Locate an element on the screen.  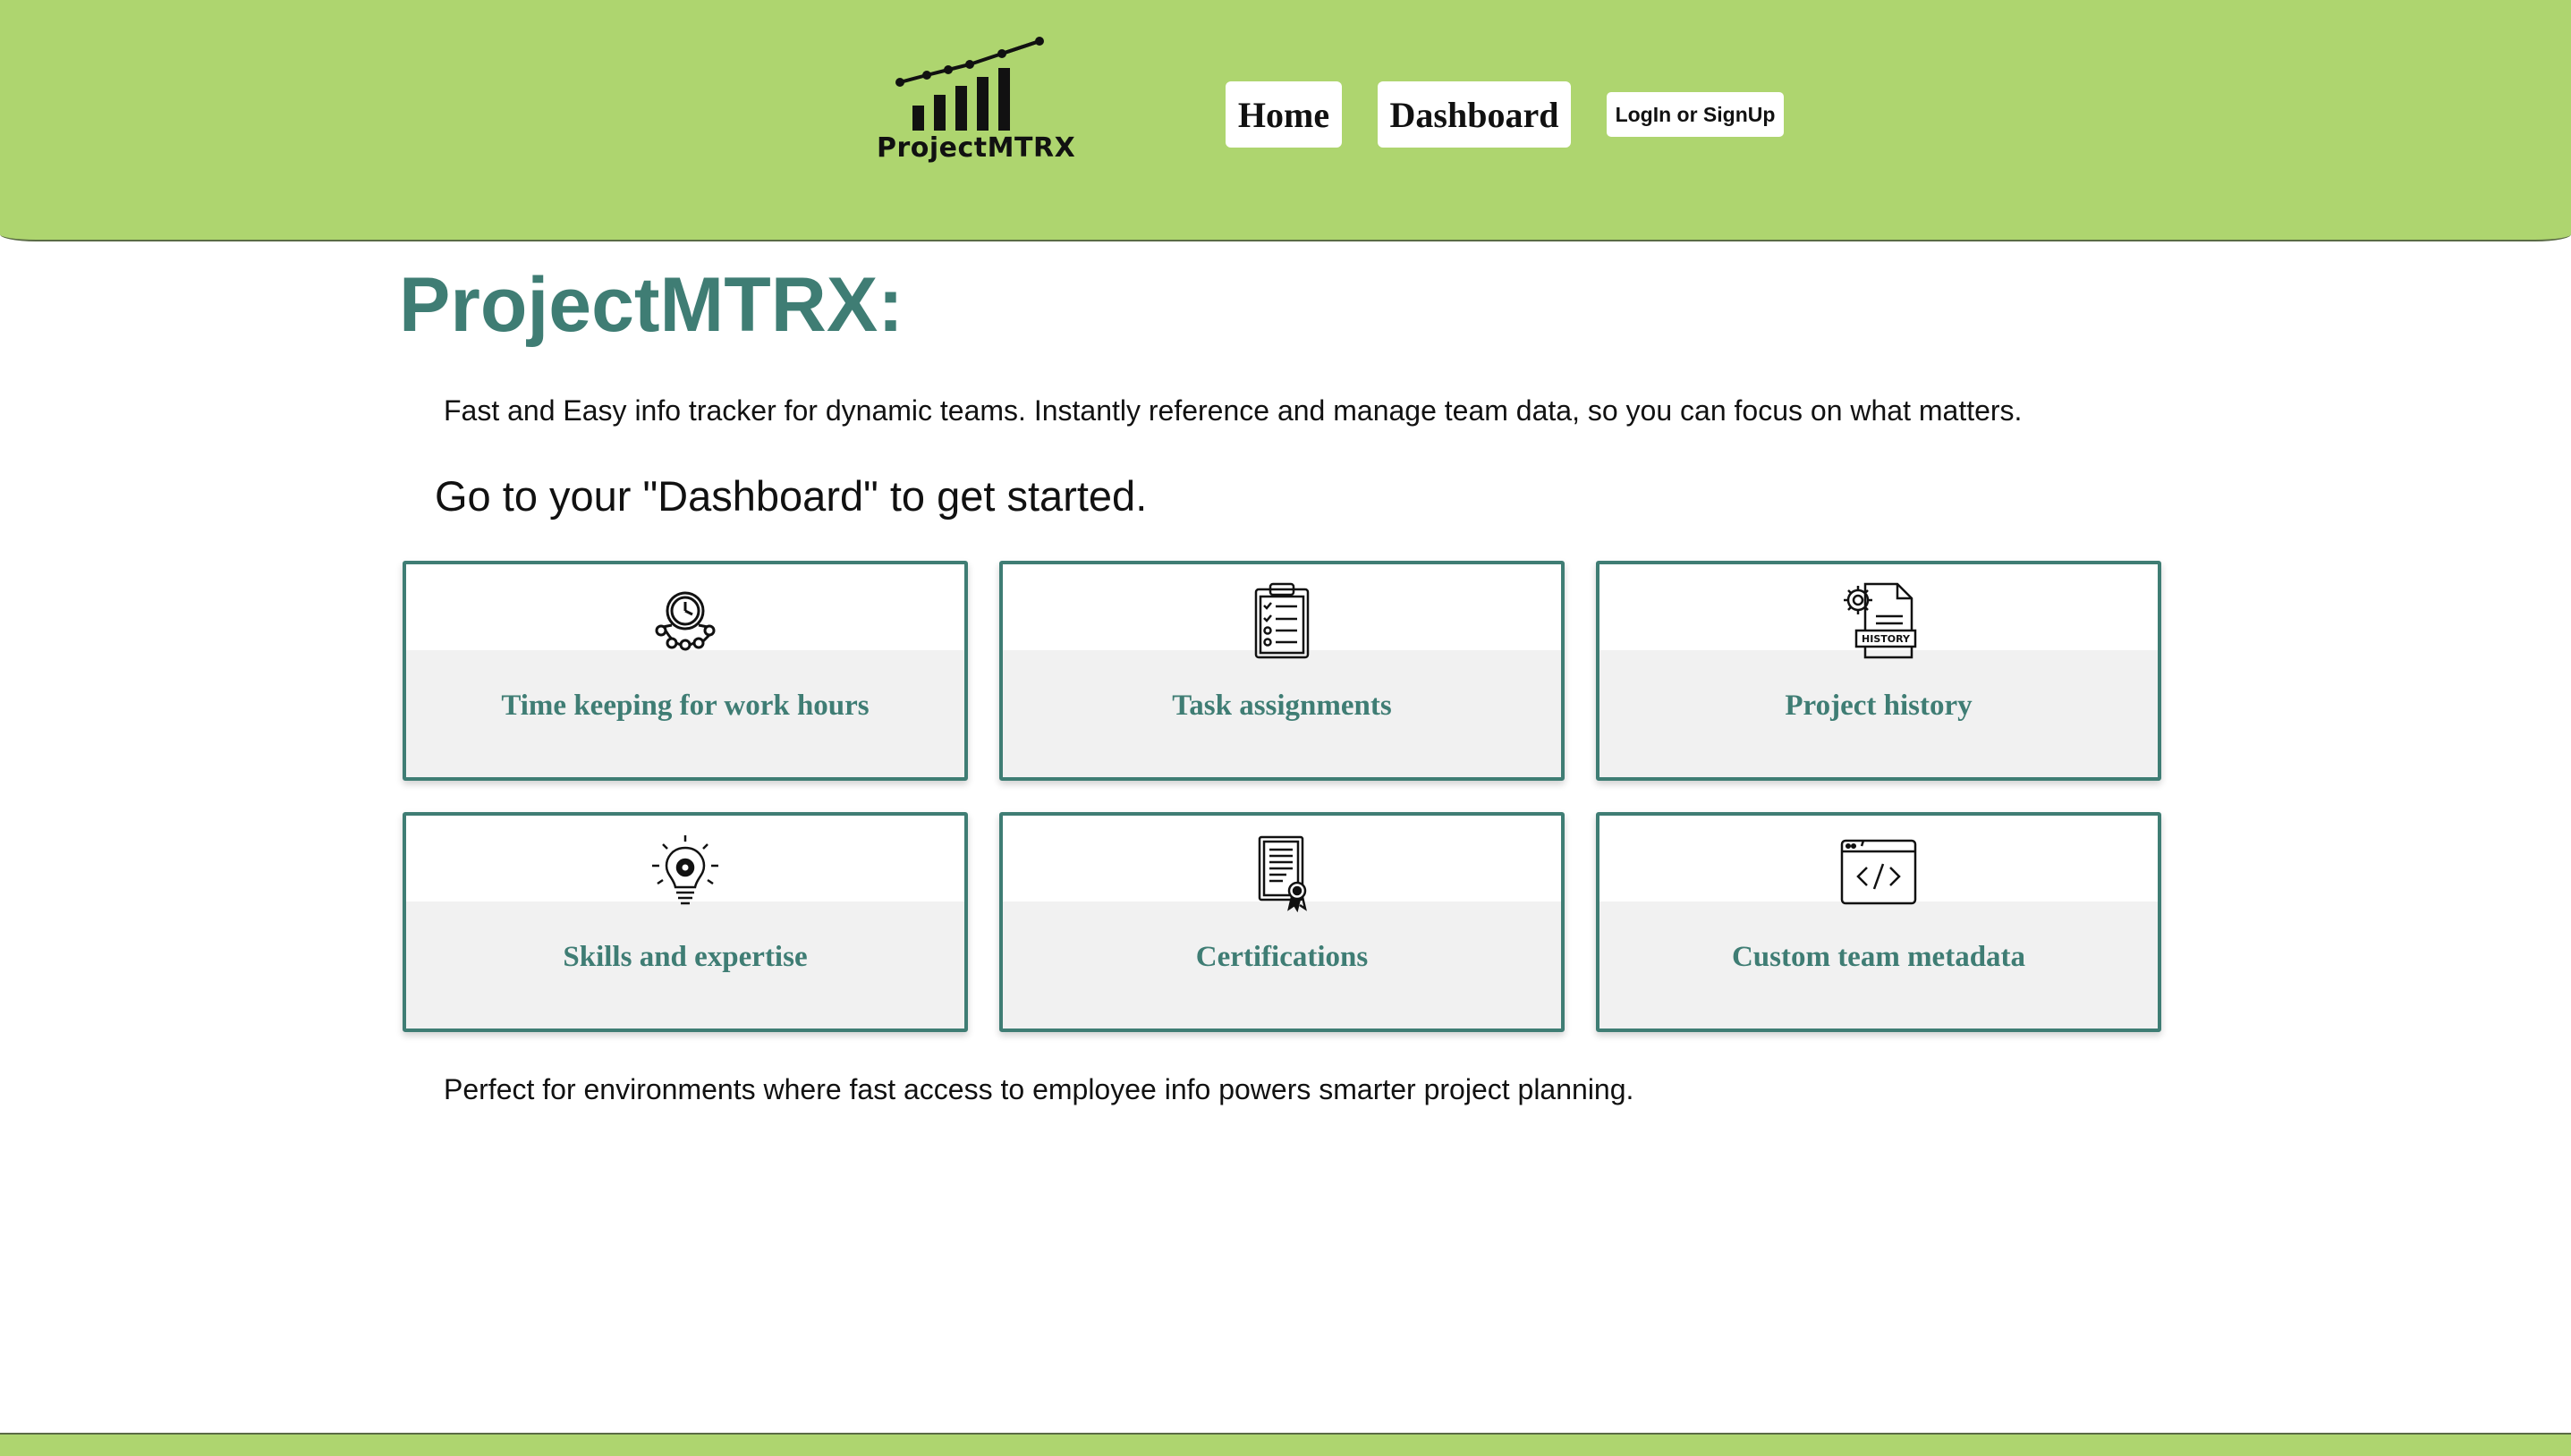
login-signup-button: LogIn or SignUp is located at coordinates (1695, 114).